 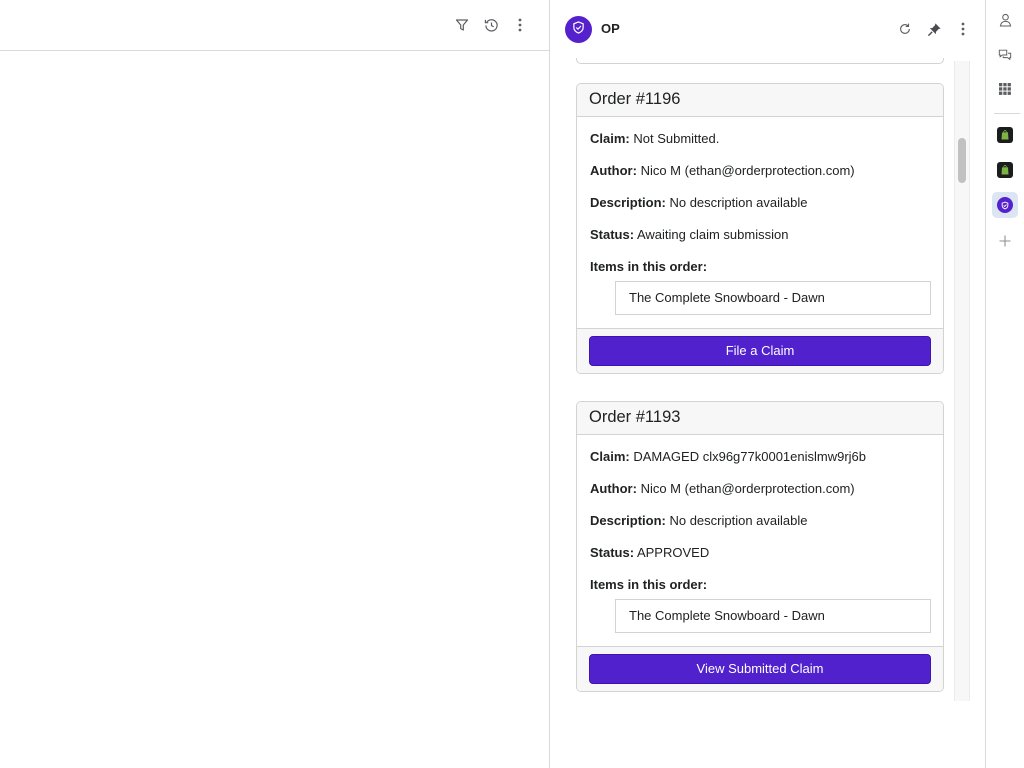 I want to click on rail-divider, so click(x=1007, y=113).